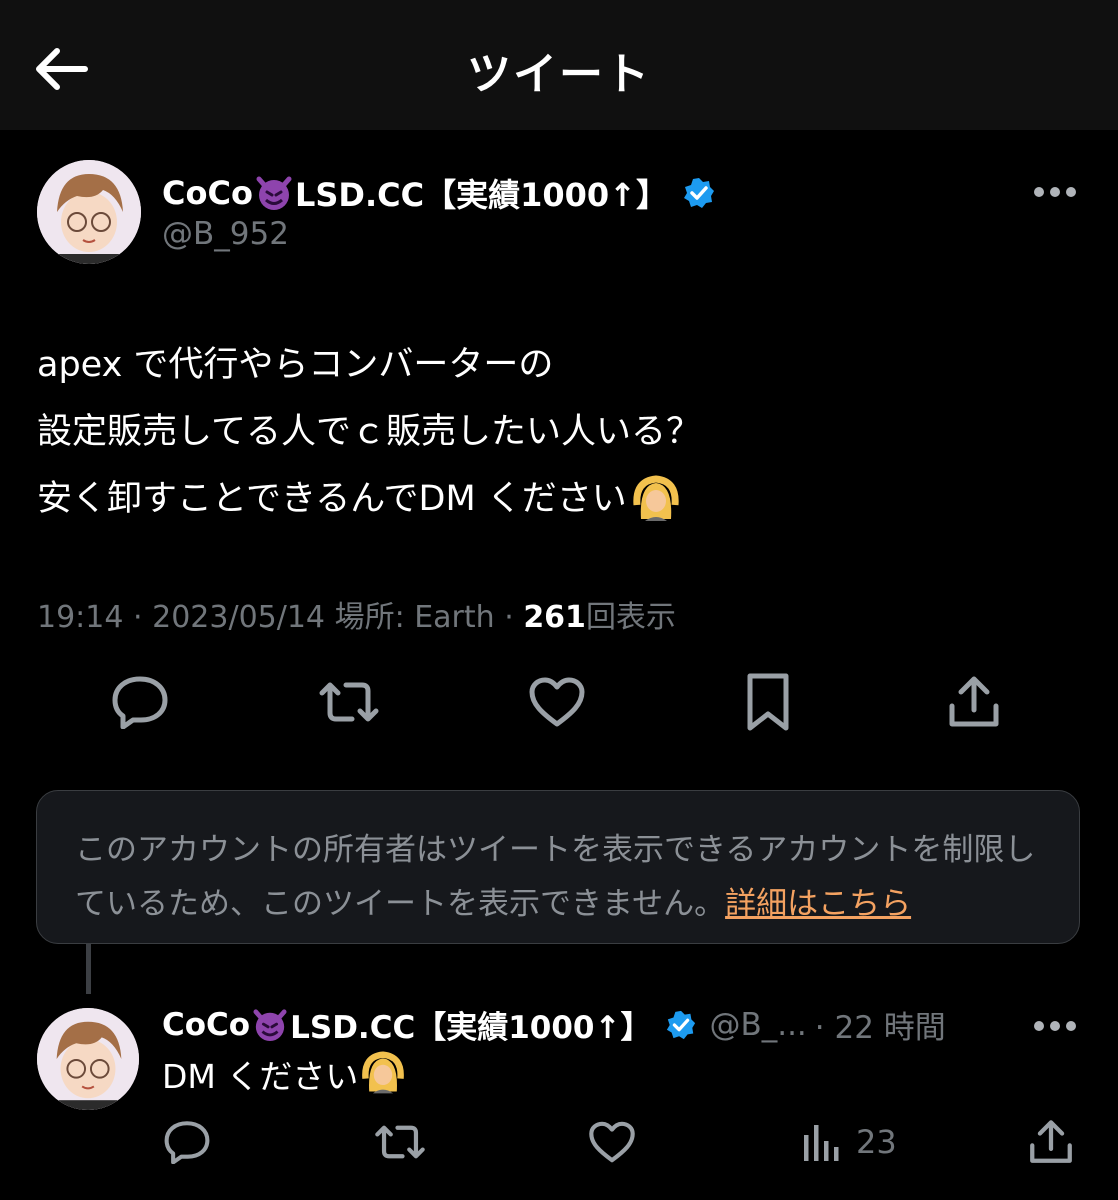 This screenshot has height=1200, width=1118. I want to click on reply-time: · 22 時間, so click(880, 1024).